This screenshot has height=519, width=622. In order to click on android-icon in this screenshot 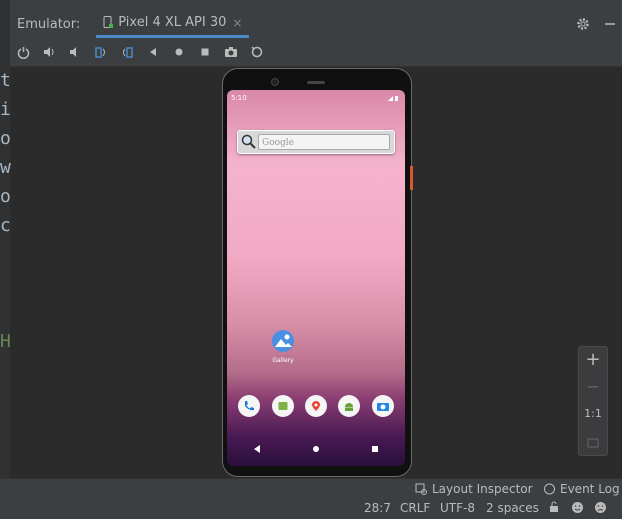, I will do `click(349, 407)`.